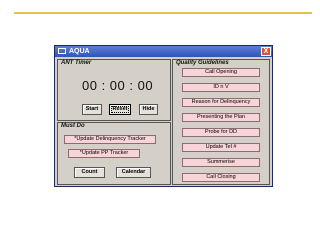  Describe the element at coordinates (202, 63) in the screenshot. I see `quality-guidelines-heading: Quality Guidelines` at that location.